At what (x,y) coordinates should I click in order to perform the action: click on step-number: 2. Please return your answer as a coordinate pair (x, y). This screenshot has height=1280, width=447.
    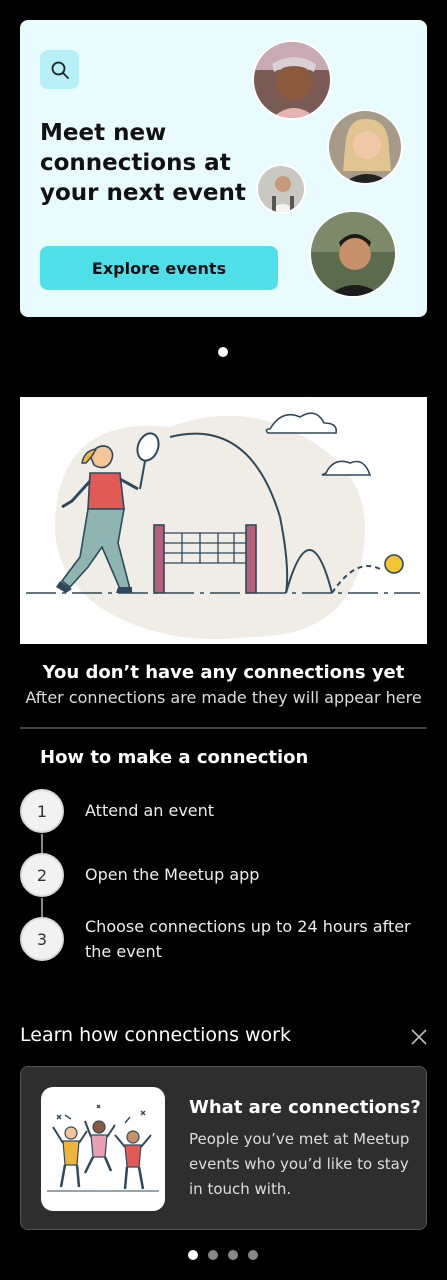
    Looking at the image, I should click on (42, 875).